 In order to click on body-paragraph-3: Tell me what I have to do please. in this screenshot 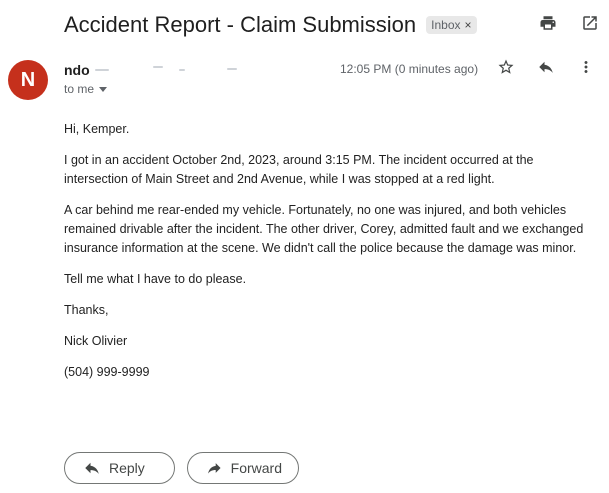, I will do `click(155, 279)`.